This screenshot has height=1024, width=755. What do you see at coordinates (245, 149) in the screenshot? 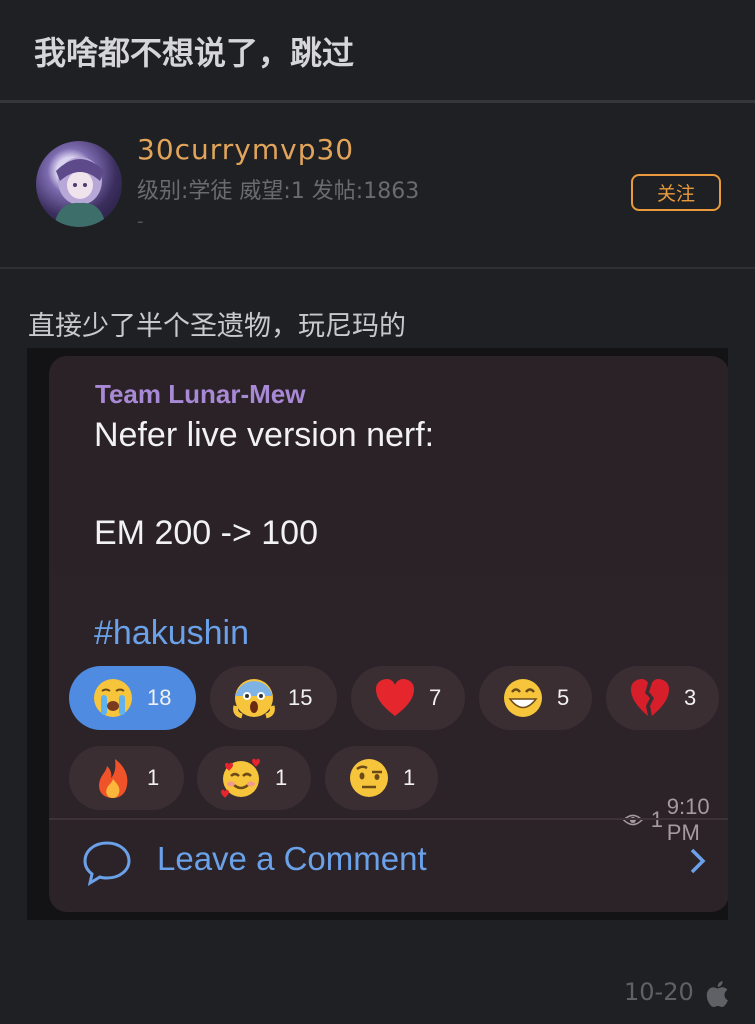
I see `username: 30currymvp30` at bounding box center [245, 149].